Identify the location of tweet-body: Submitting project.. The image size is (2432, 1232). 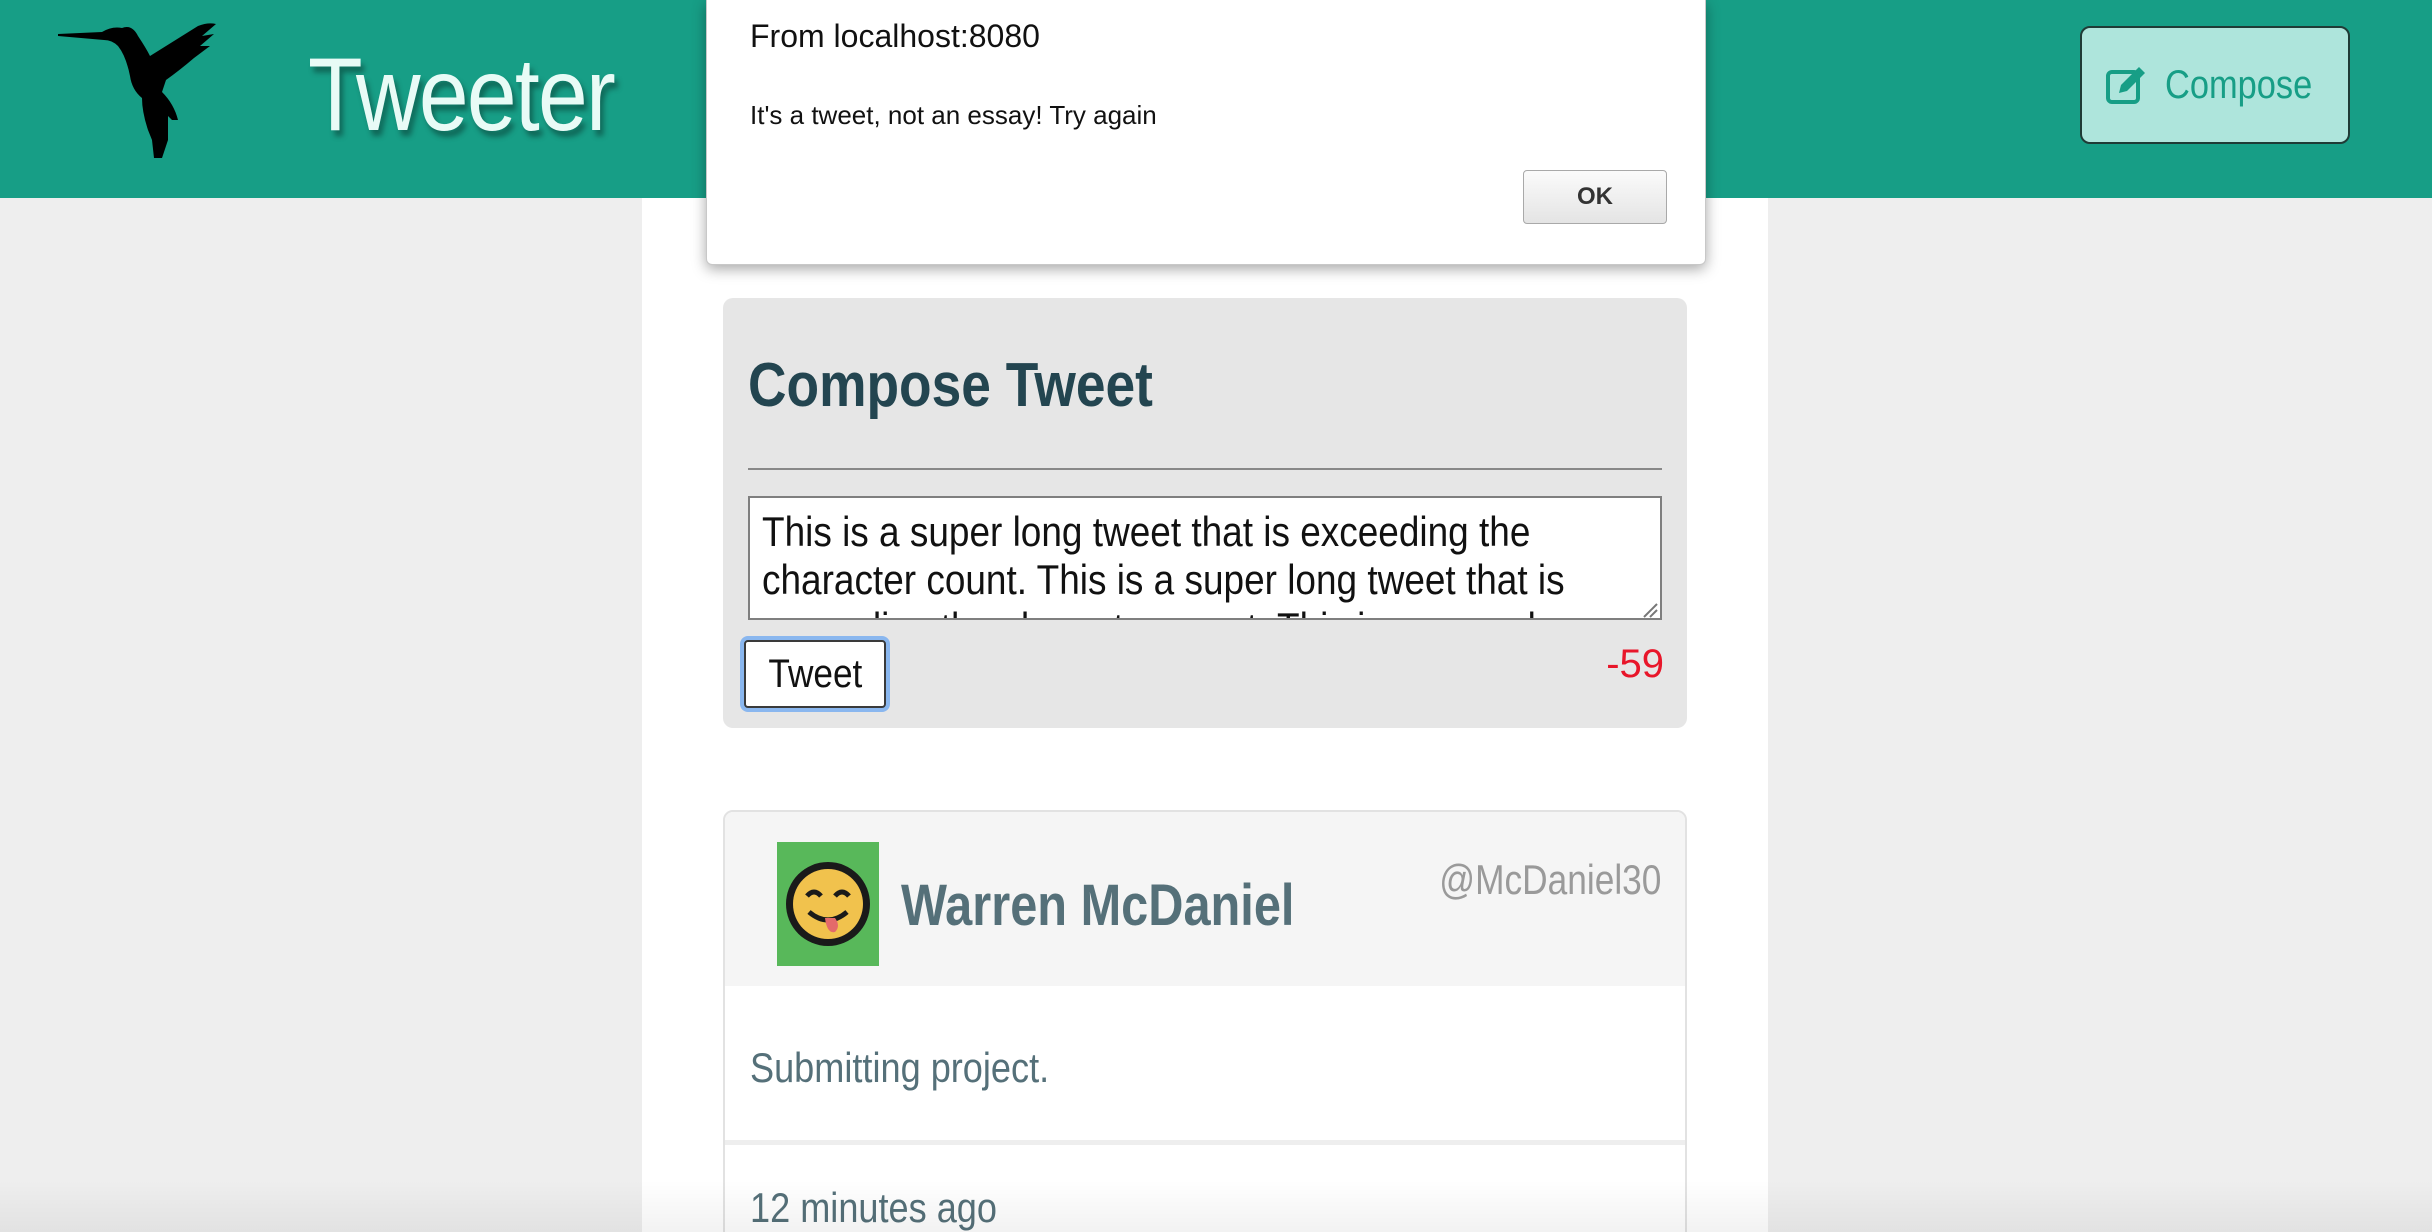
(900, 1067).